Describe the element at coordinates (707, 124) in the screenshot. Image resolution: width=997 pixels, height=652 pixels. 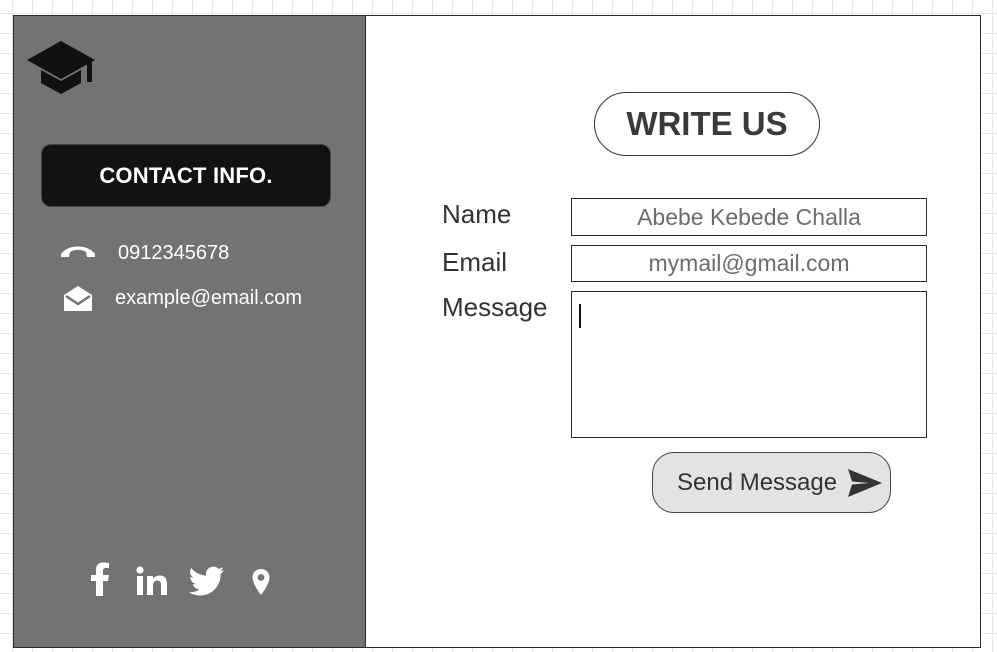
I see `write-us-title: WRITE US` at that location.